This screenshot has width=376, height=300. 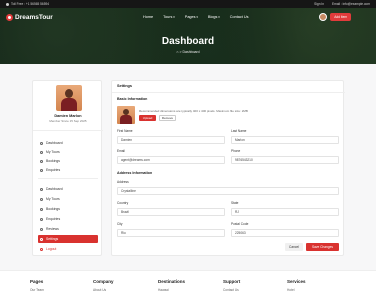 I want to click on address-info-title: Address Information, so click(x=135, y=173).